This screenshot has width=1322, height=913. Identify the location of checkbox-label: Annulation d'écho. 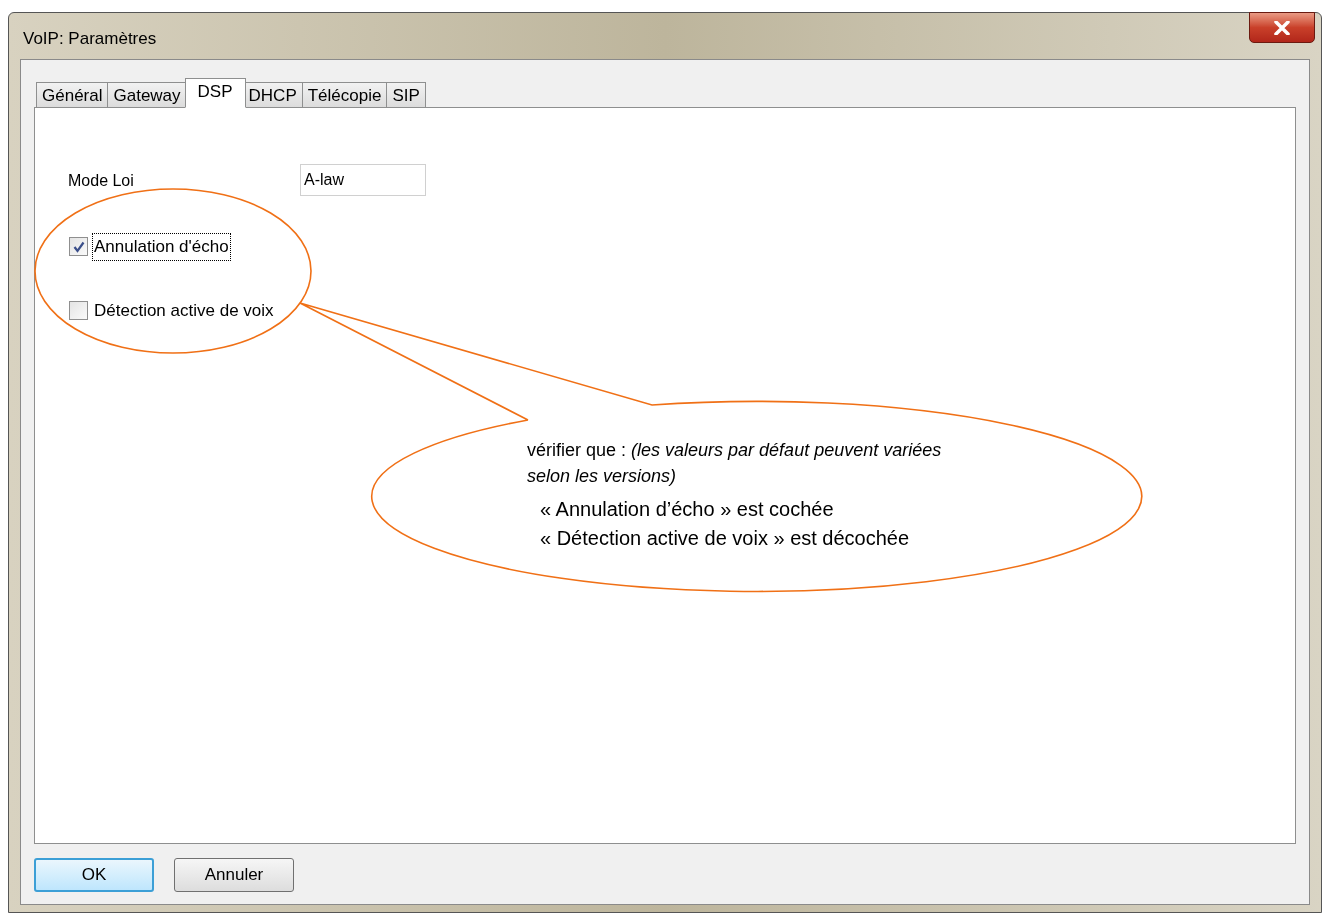
(161, 247).